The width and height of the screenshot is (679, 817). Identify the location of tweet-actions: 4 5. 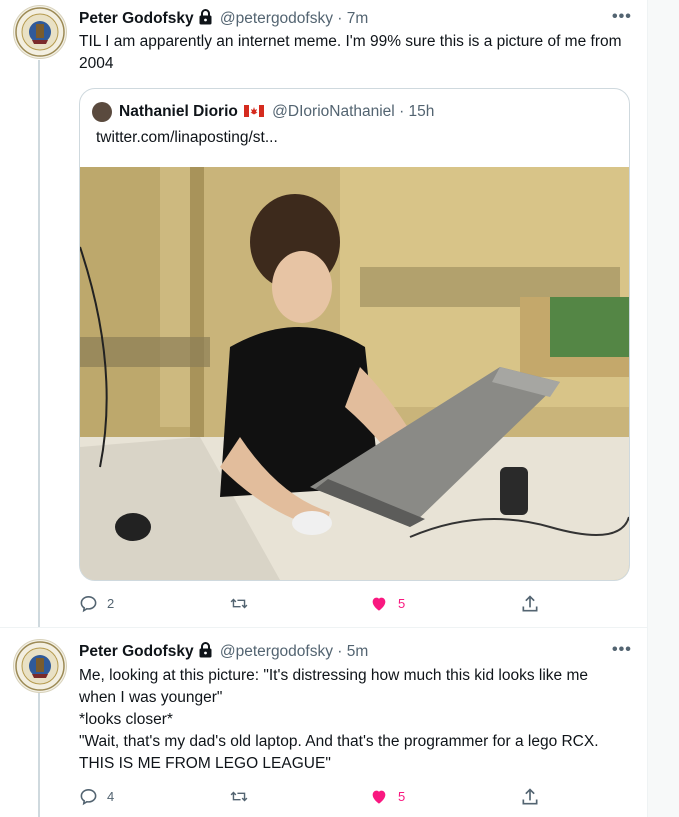
(314, 798).